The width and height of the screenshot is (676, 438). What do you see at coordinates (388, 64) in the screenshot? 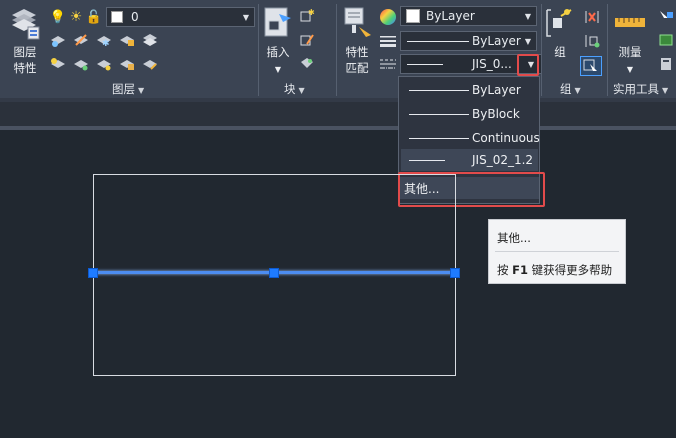
I see `linetype-icon` at bounding box center [388, 64].